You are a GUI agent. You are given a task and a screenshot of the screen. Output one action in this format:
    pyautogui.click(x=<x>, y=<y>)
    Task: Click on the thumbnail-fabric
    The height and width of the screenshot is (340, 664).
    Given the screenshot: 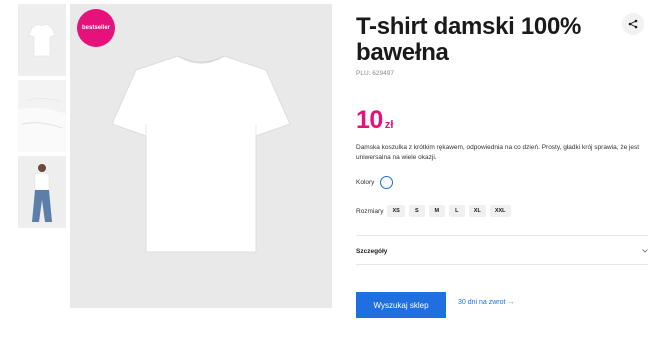 What is the action you would take?
    pyautogui.click(x=42, y=116)
    